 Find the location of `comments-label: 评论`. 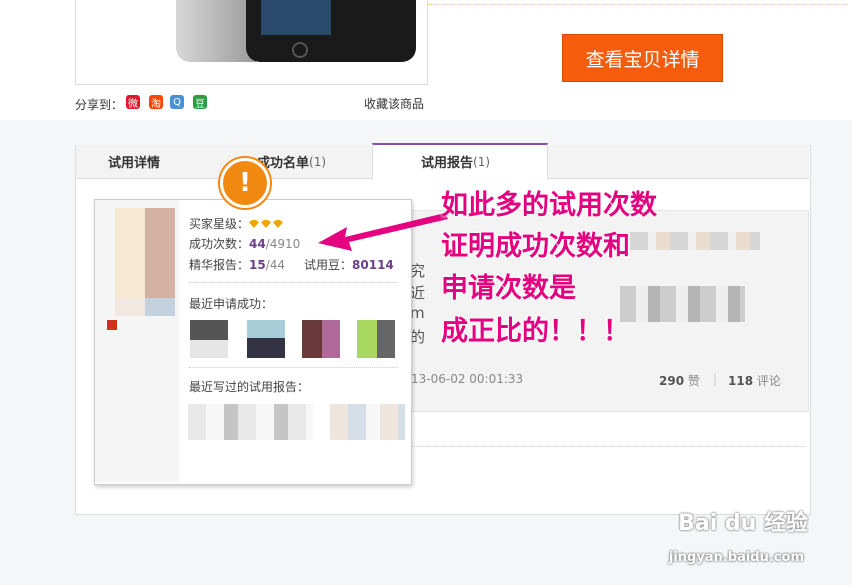

comments-label: 评论 is located at coordinates (769, 381).